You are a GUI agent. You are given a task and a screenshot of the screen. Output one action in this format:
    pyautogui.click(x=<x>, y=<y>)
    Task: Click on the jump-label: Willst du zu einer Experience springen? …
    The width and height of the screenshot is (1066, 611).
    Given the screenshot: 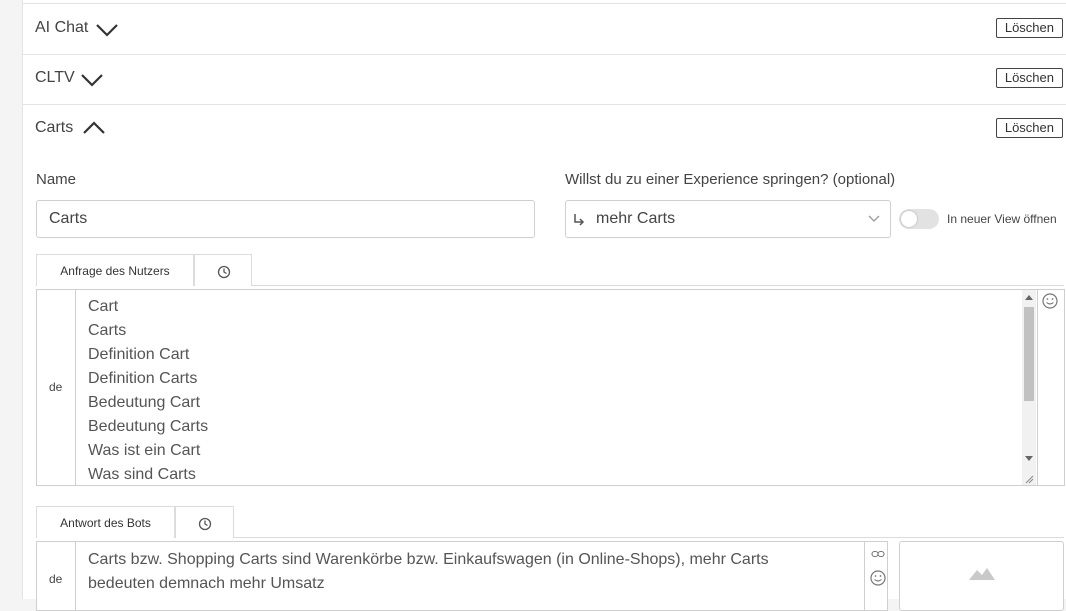 What is the action you would take?
    pyautogui.click(x=730, y=179)
    